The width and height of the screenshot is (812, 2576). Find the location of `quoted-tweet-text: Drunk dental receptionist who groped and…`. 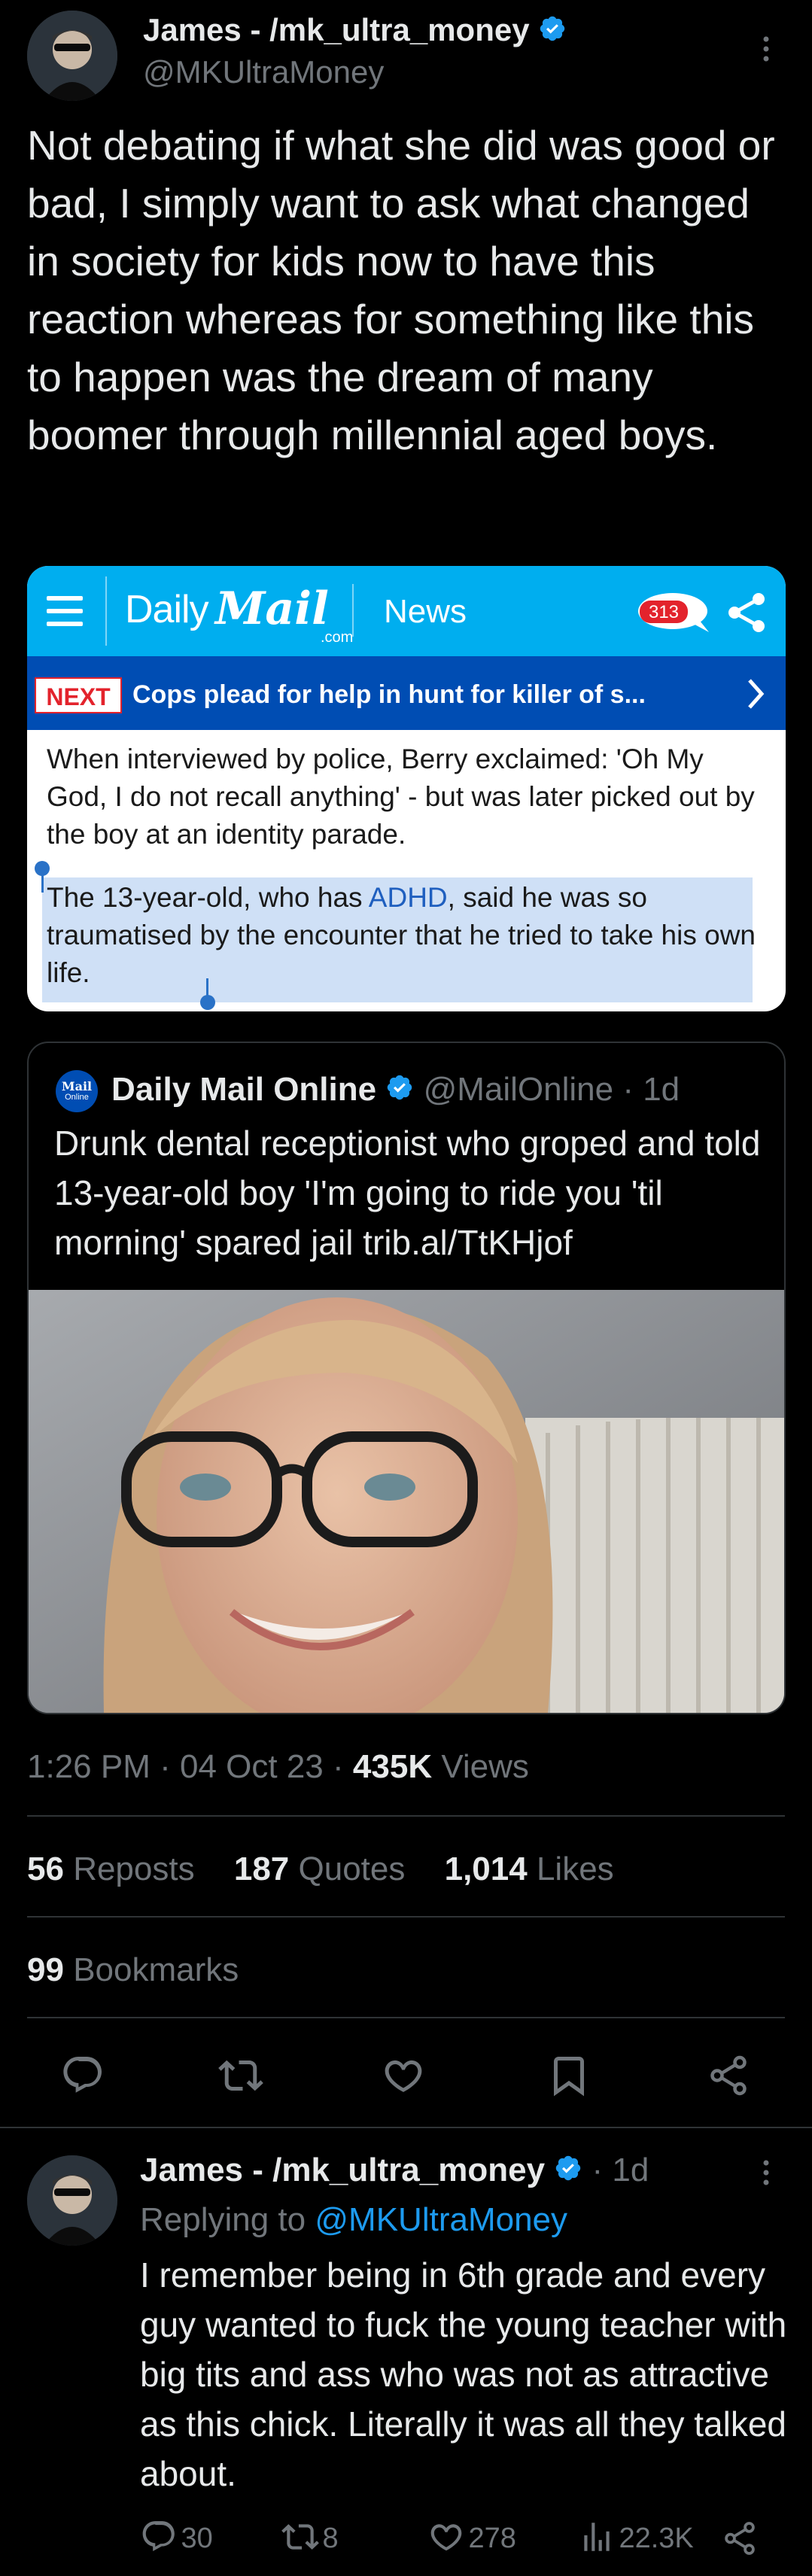

quoted-tweet-text: Drunk dental receptionist who groped and… is located at coordinates (407, 1193).